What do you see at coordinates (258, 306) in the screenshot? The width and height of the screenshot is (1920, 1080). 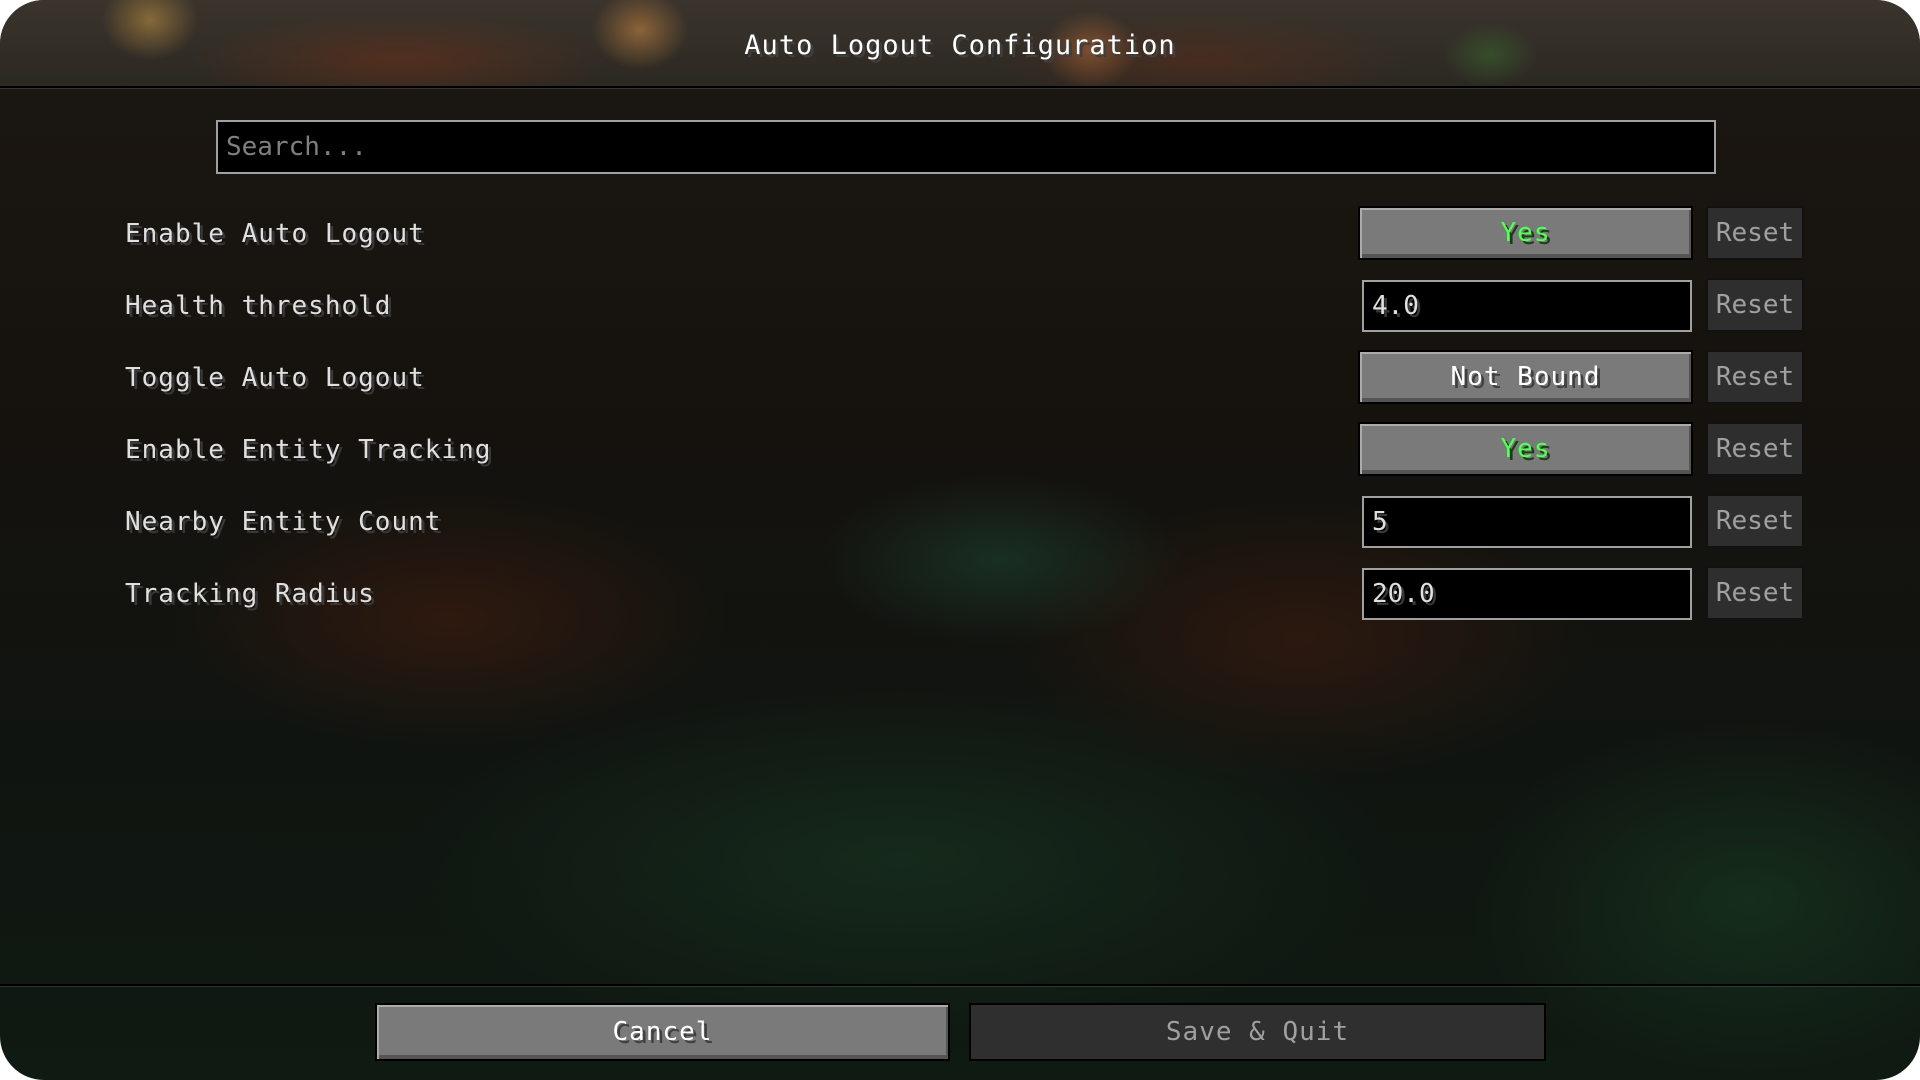 I see `option-label: Health threshold` at bounding box center [258, 306].